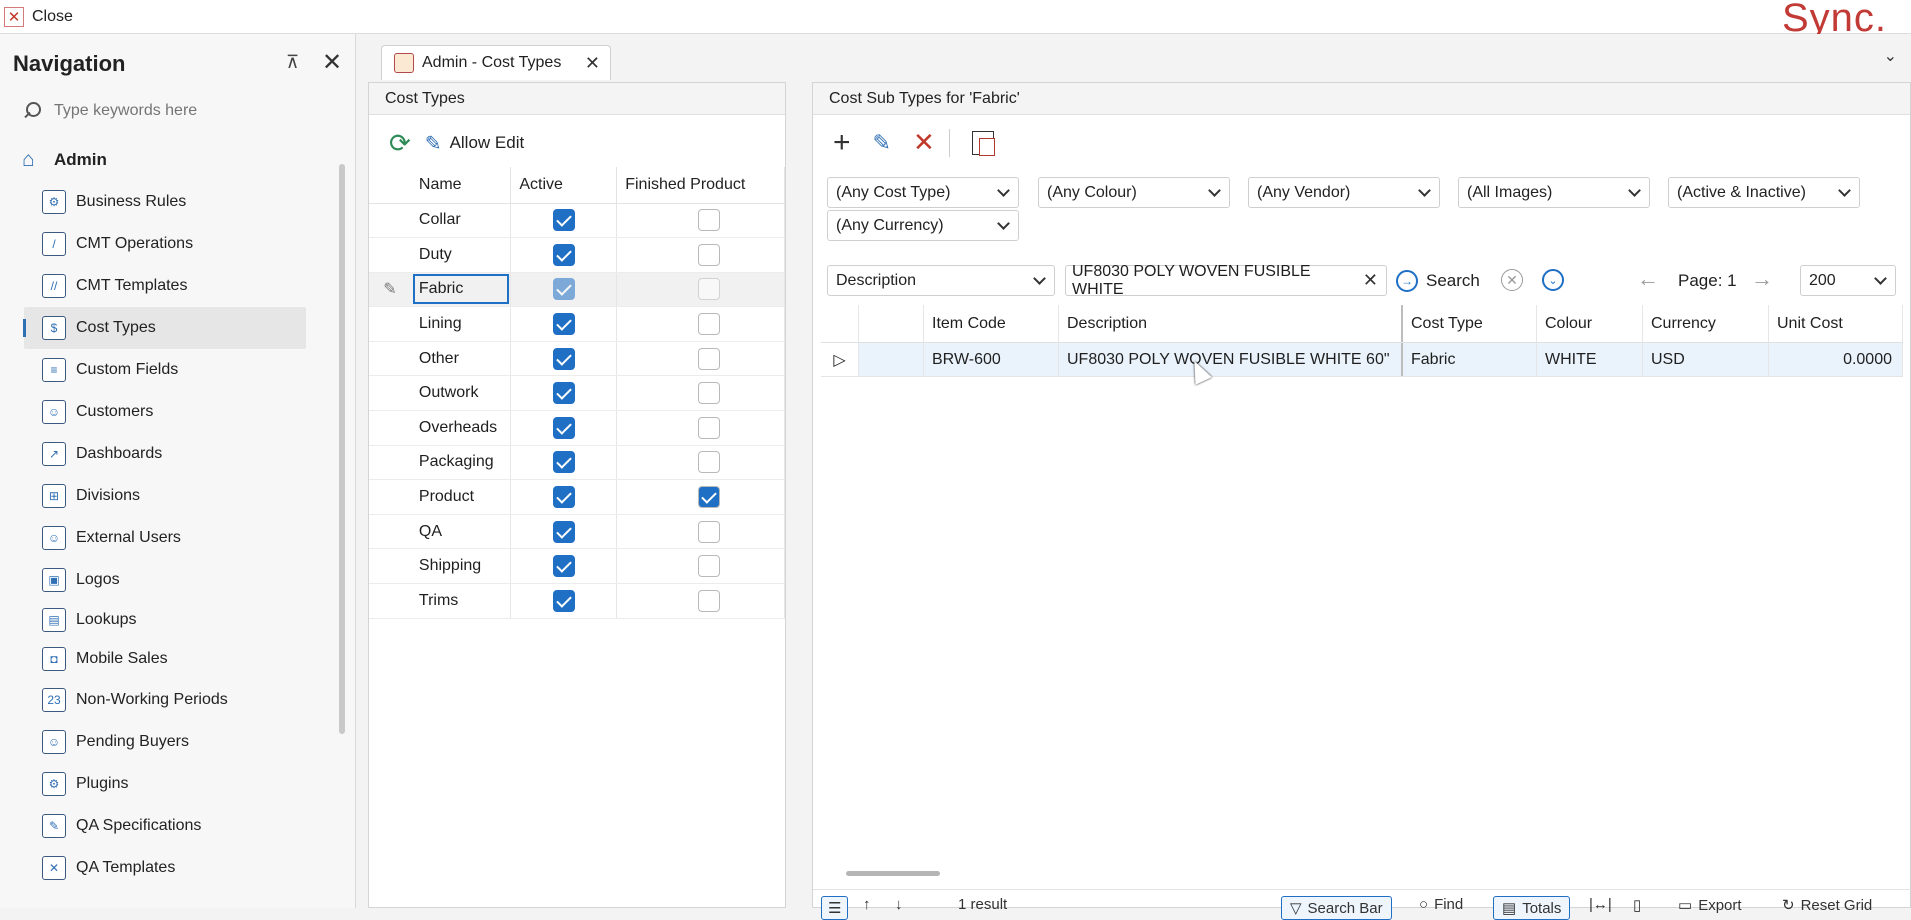 The width and height of the screenshot is (1911, 920). What do you see at coordinates (1344, 192) in the screenshot?
I see `vendor-filter: (Any Vendor)` at bounding box center [1344, 192].